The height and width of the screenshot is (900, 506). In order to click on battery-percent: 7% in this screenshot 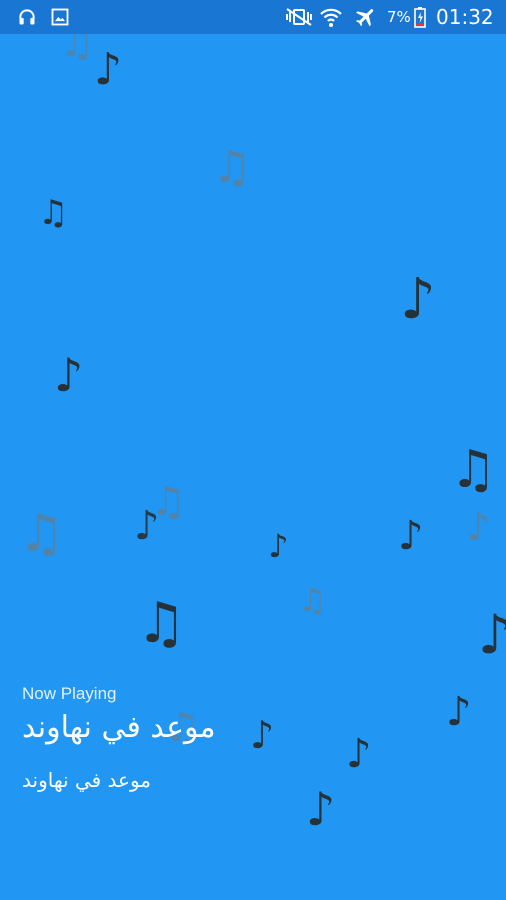, I will do `click(399, 17)`.